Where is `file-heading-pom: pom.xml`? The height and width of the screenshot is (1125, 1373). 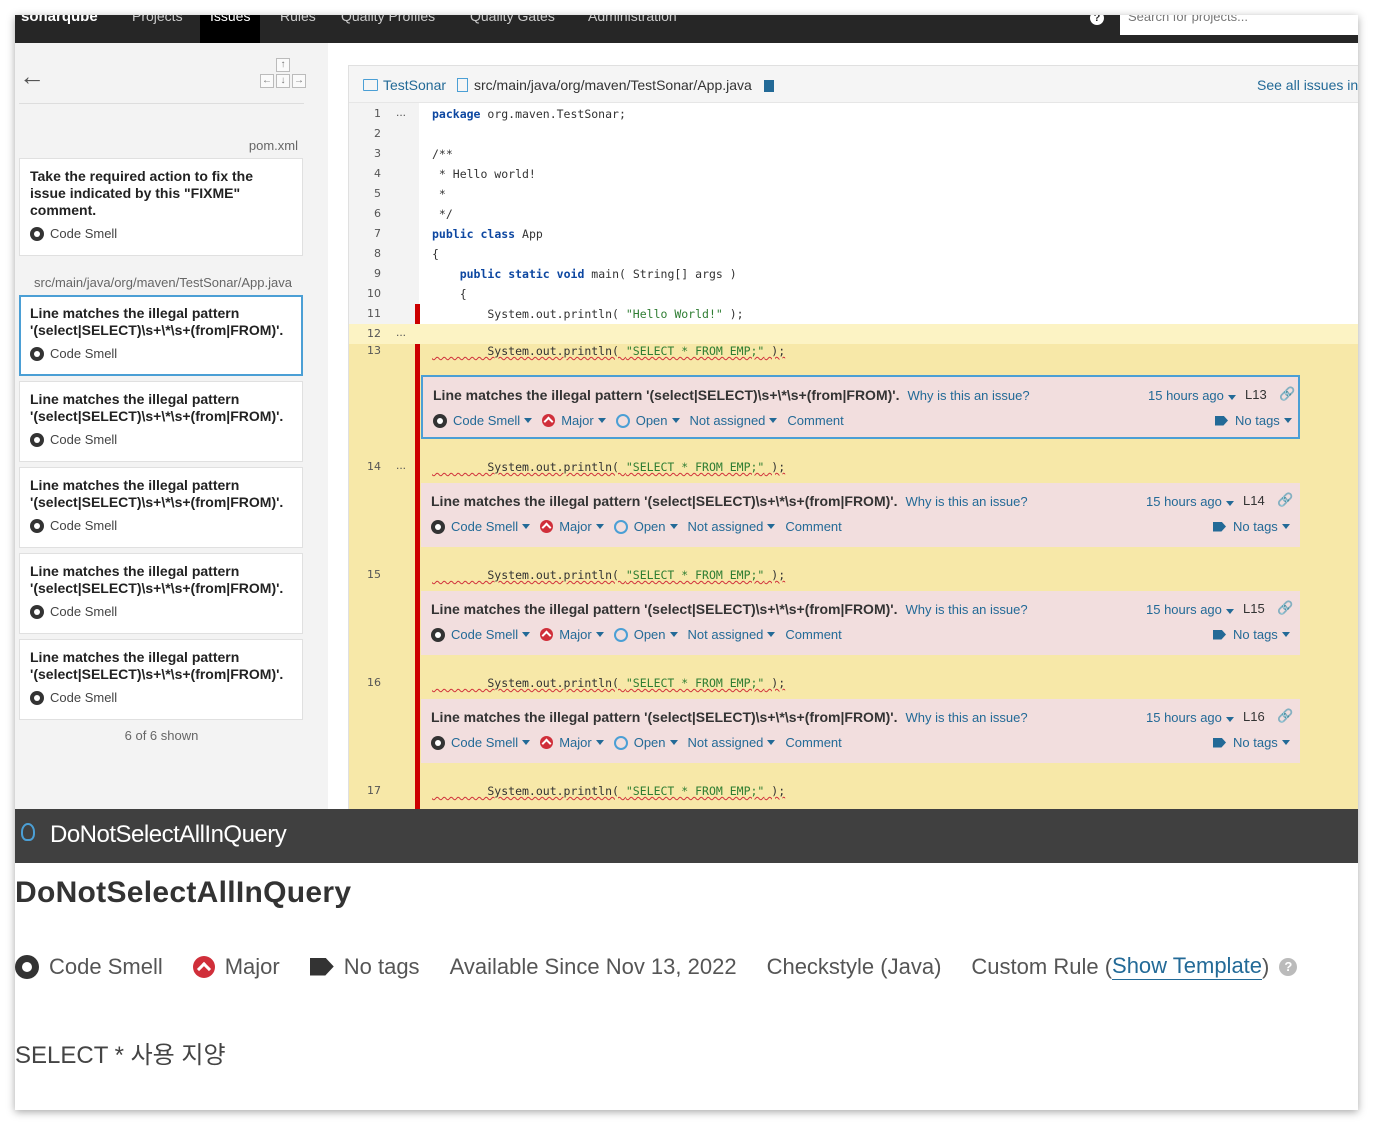
file-heading-pom: pom.xml is located at coordinates (273, 145).